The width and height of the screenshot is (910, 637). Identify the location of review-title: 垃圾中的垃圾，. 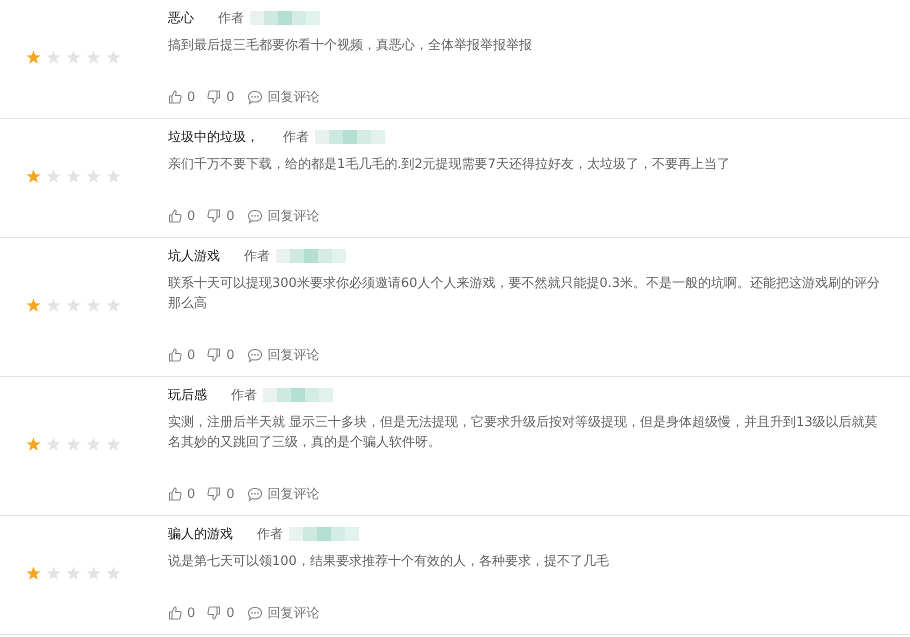
(213, 137).